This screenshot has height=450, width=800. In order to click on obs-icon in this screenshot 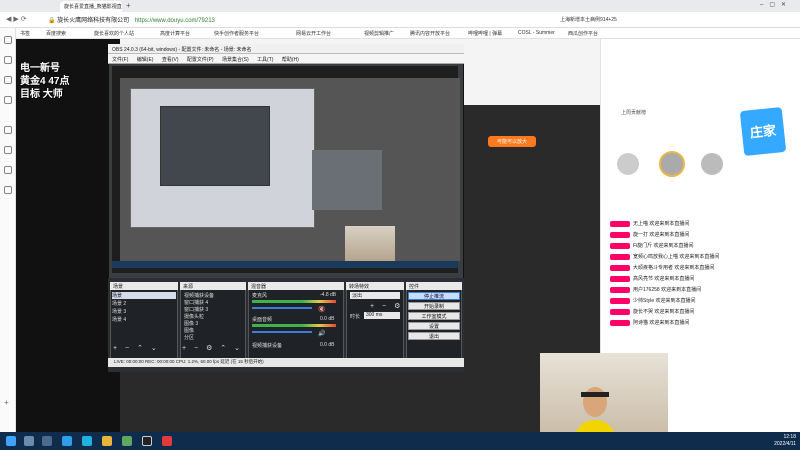, I will do `click(147, 441)`.